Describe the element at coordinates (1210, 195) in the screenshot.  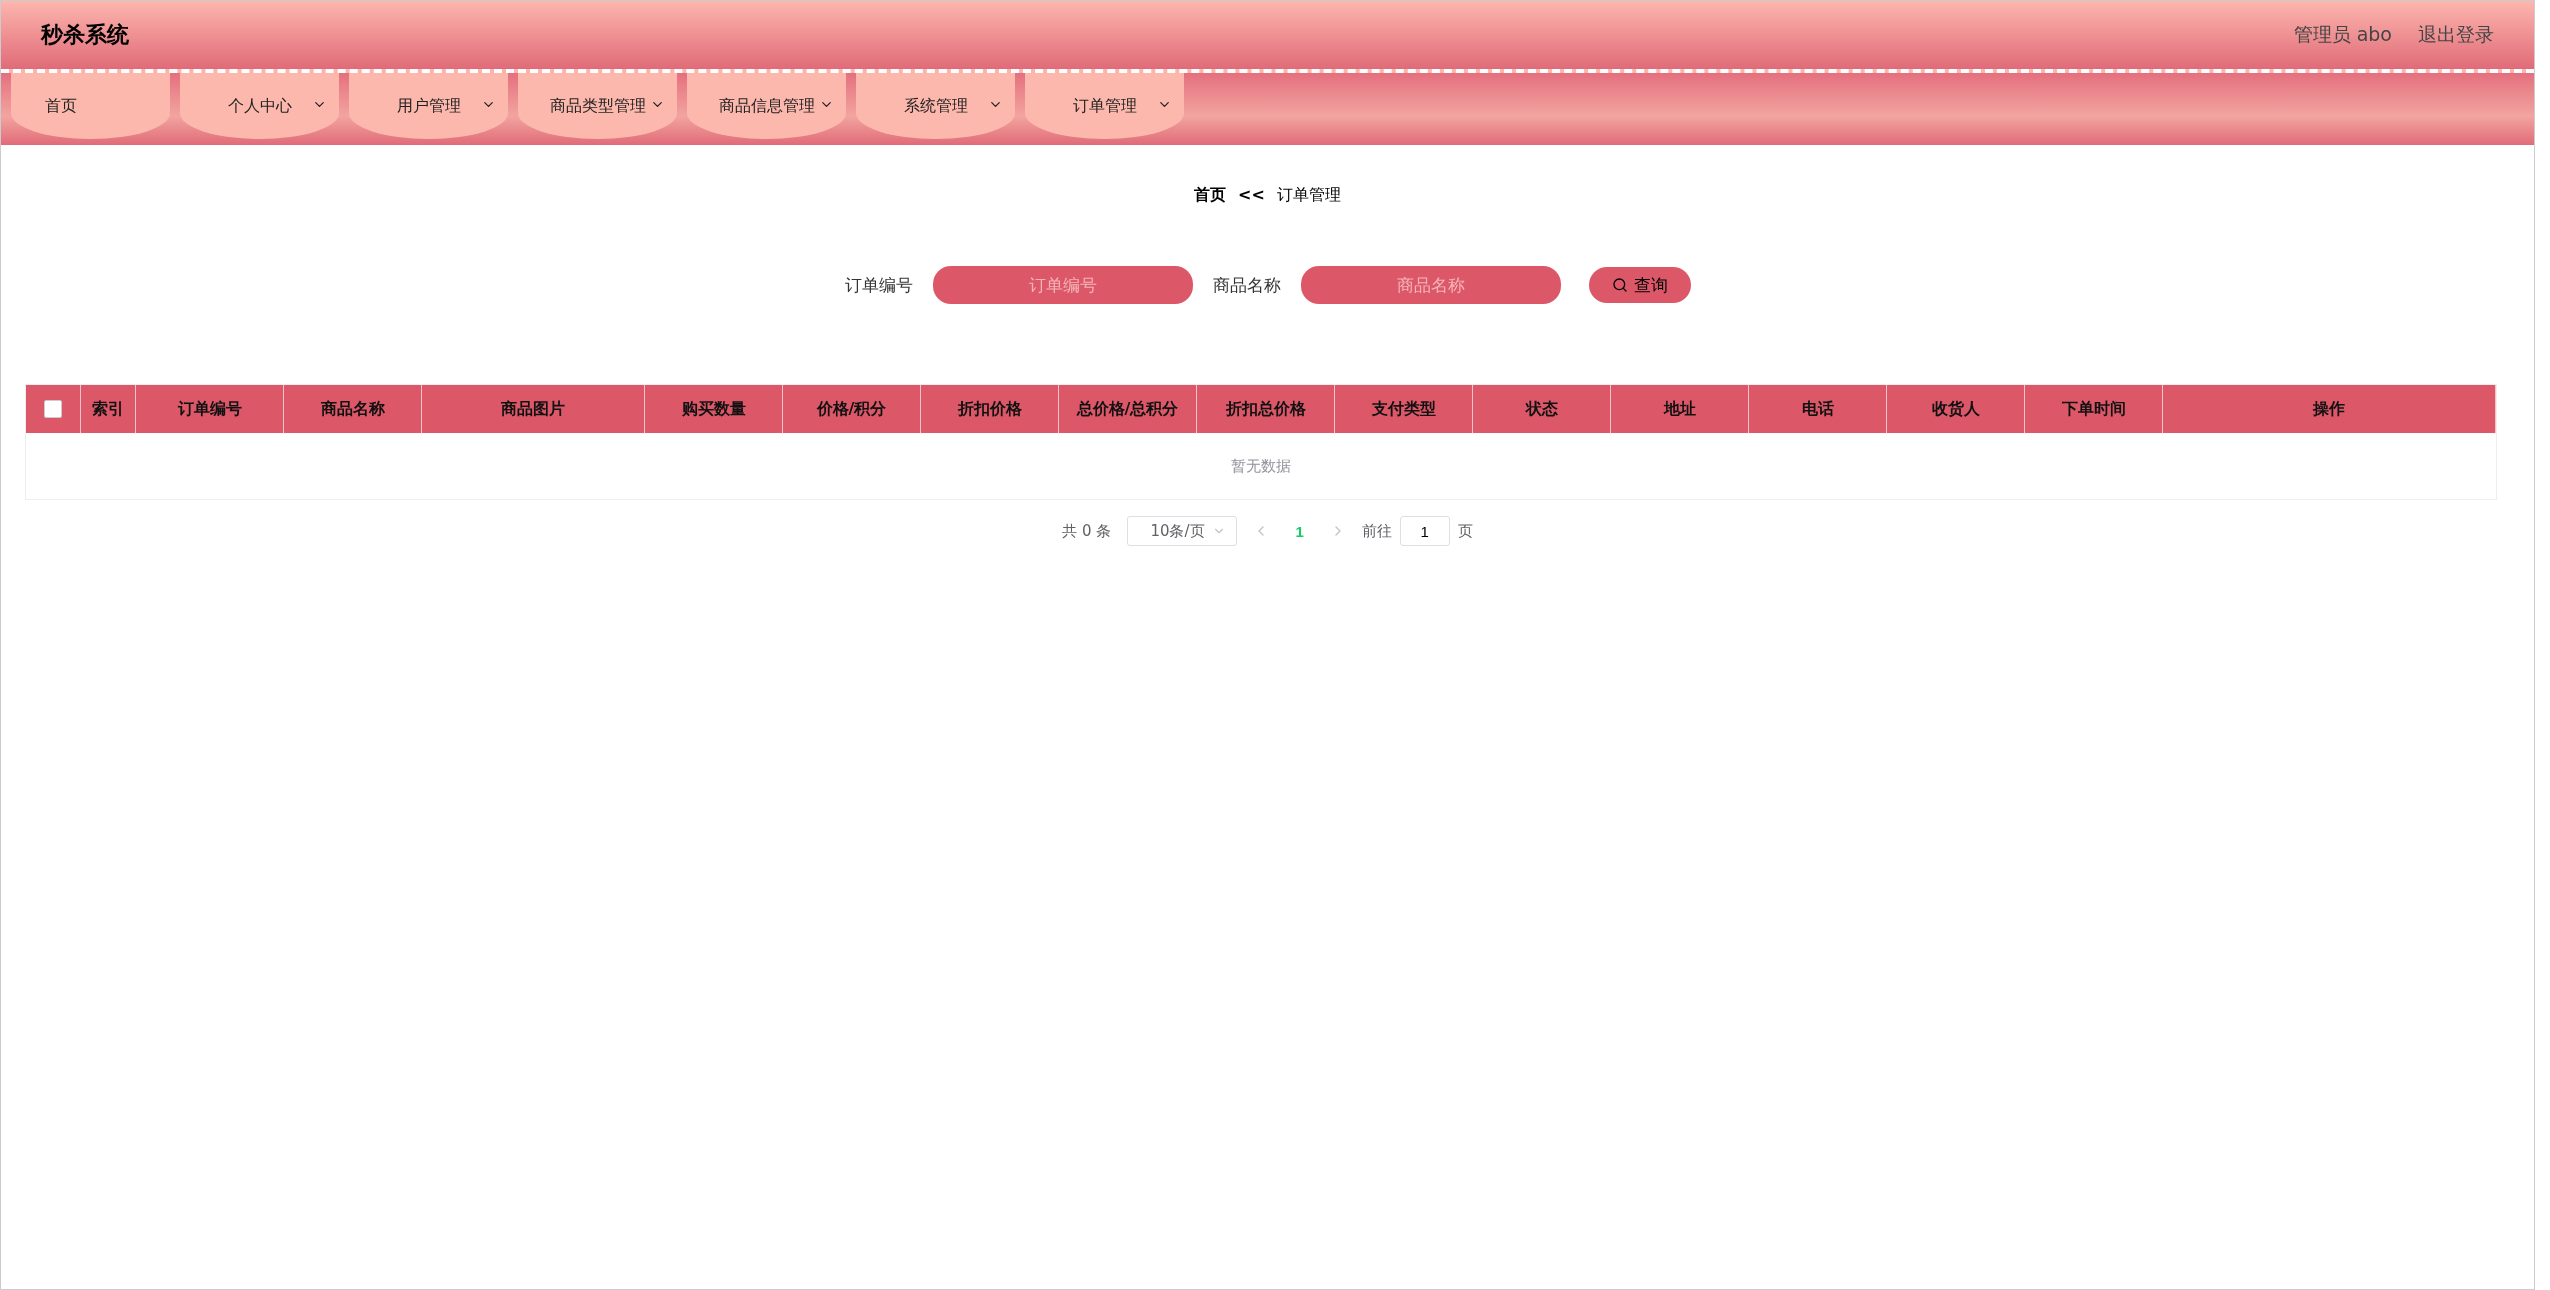
I see `breadcrumb-link: 首页` at that location.